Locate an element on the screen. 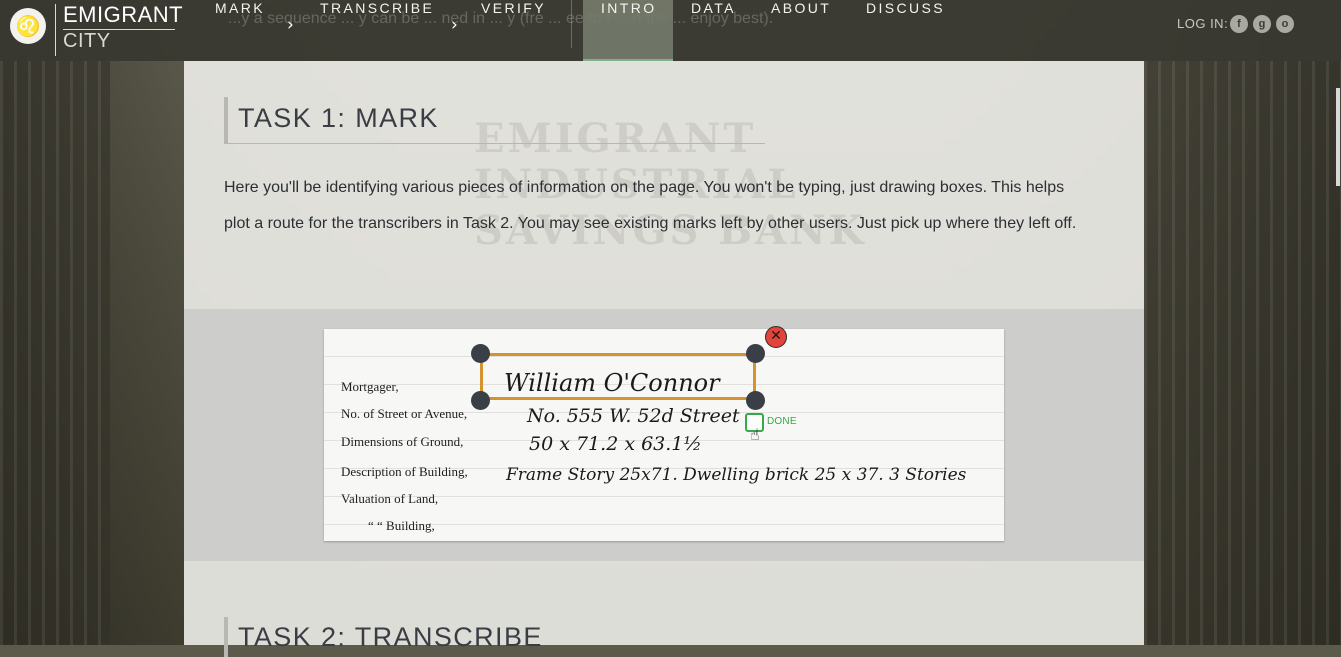  background-building-left is located at coordinates (55, 353).